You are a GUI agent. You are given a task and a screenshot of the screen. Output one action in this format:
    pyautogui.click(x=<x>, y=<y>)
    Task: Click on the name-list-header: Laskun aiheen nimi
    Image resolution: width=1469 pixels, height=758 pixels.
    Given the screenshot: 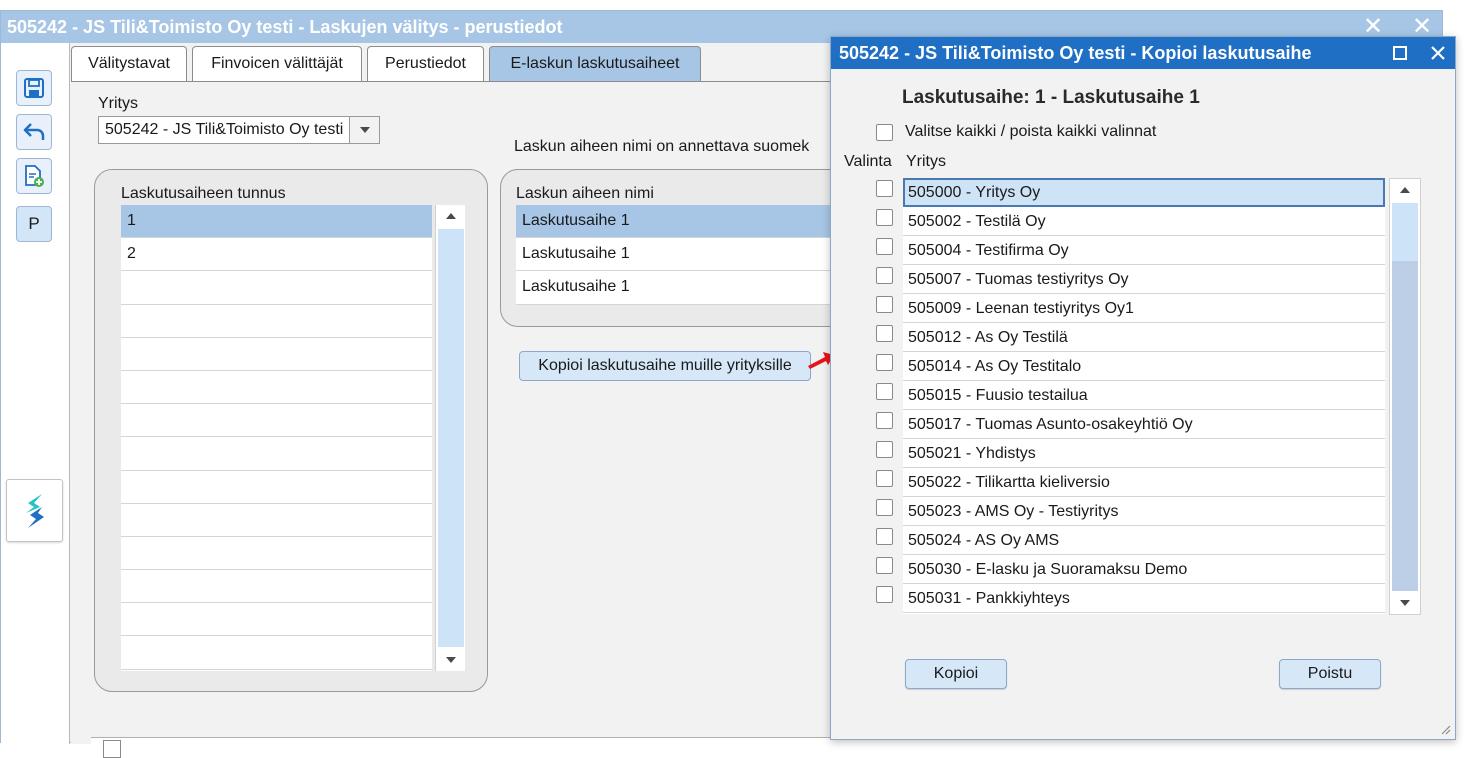 What is the action you would take?
    pyautogui.click(x=585, y=193)
    